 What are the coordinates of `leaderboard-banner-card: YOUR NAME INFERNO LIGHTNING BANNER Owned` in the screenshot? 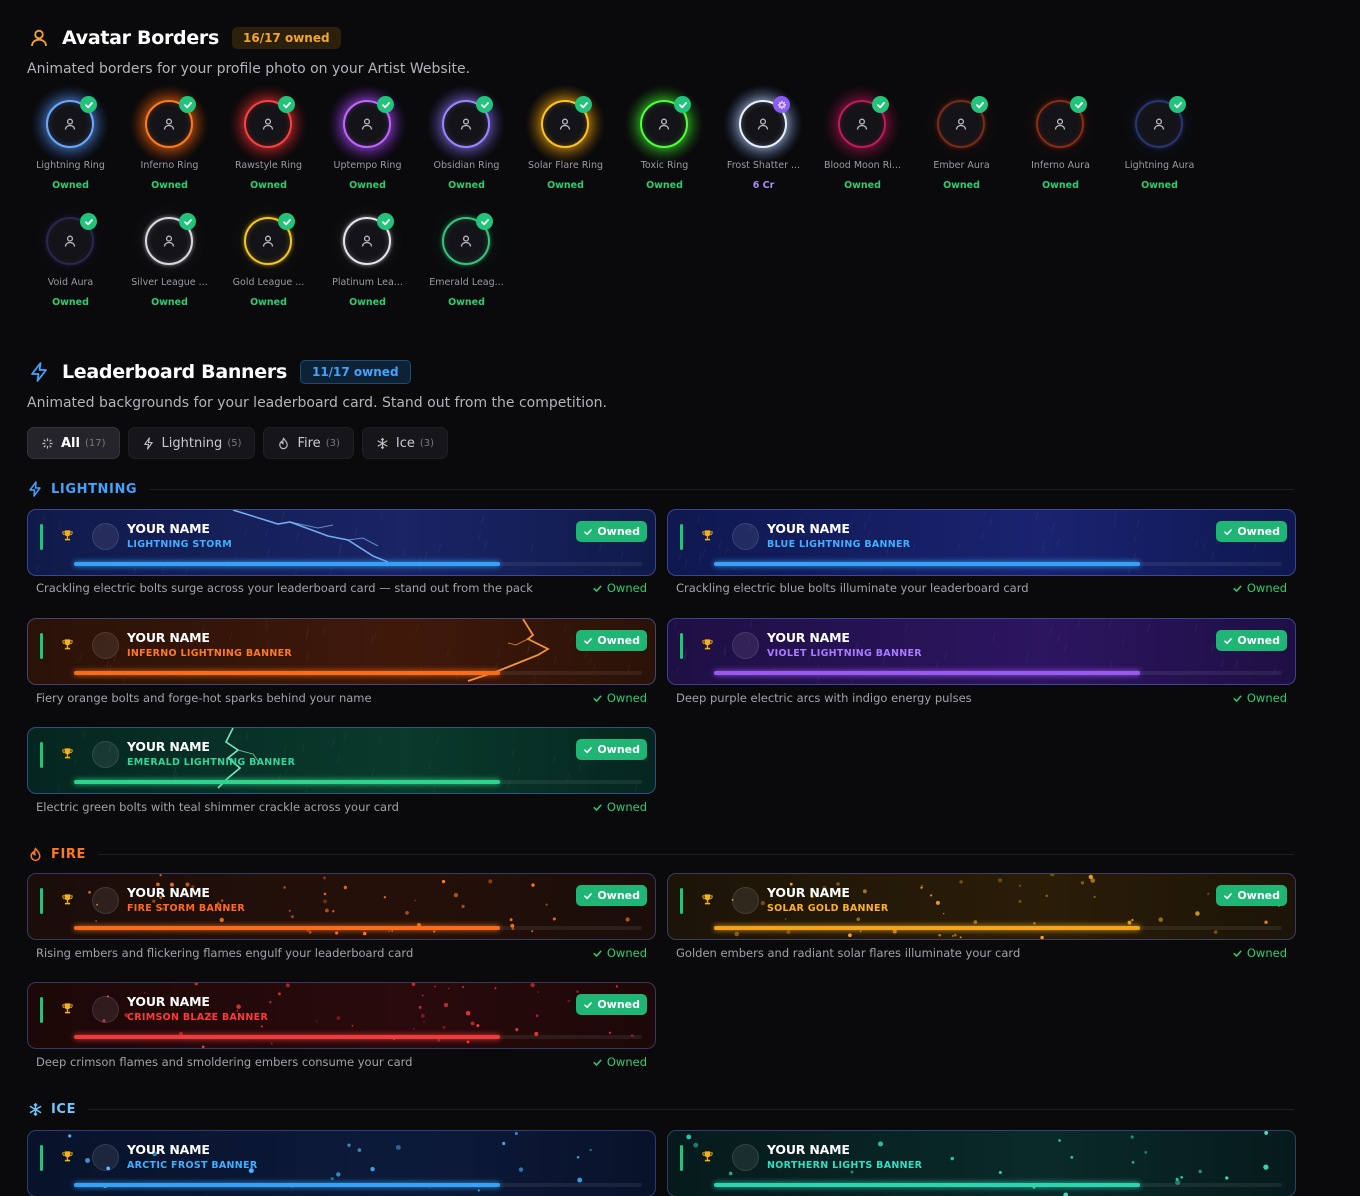 It's located at (341, 651).